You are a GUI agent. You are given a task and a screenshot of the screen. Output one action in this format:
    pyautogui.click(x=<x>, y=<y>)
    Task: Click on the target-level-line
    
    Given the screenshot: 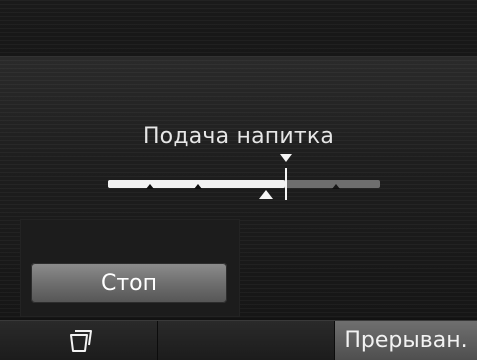 What is the action you would take?
    pyautogui.click(x=286, y=184)
    